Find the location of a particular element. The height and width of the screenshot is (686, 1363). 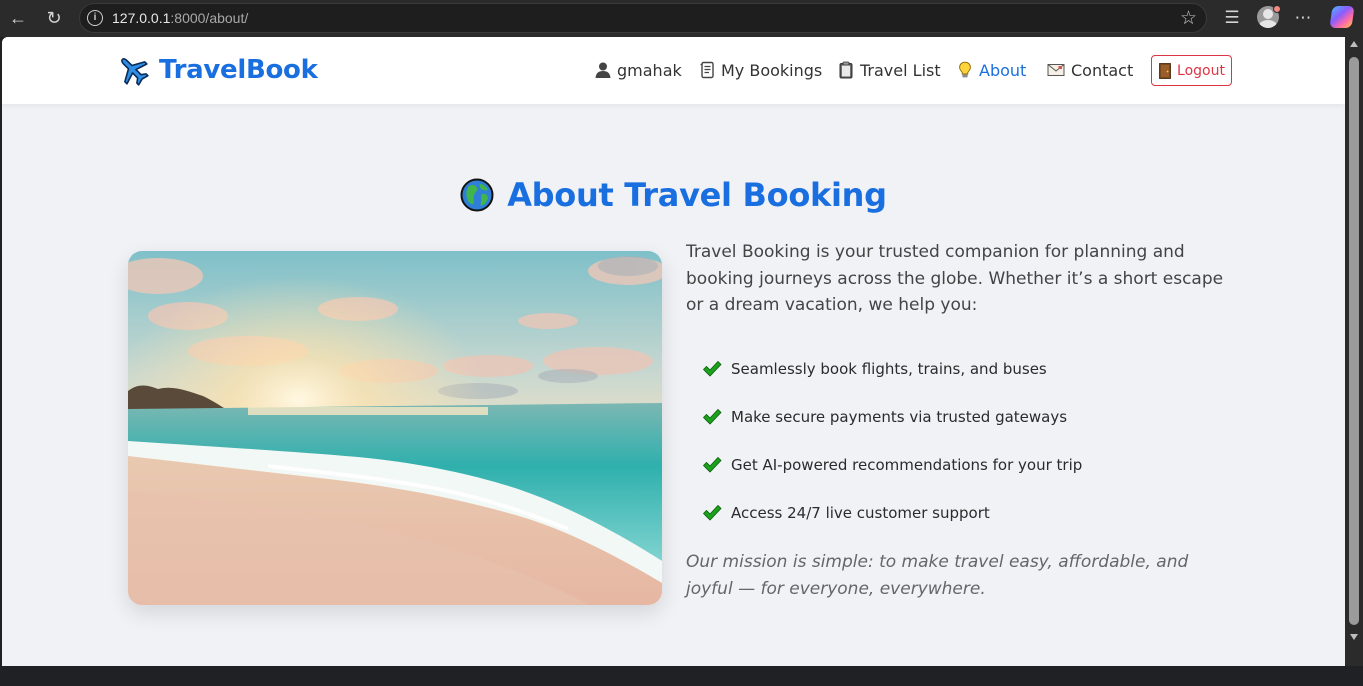

nav-item-about: About is located at coordinates (991, 70).